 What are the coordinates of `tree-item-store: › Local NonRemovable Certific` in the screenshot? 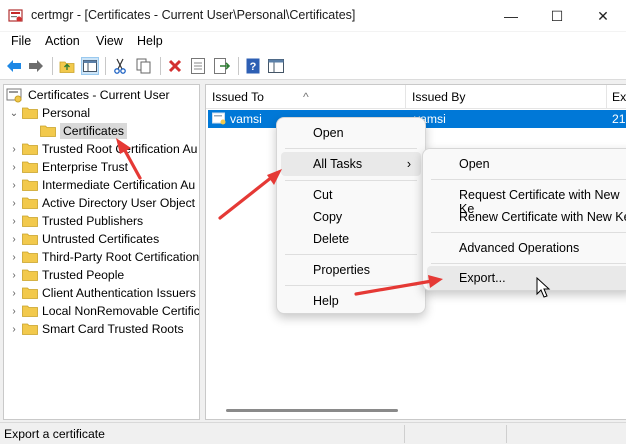 It's located at (104, 311).